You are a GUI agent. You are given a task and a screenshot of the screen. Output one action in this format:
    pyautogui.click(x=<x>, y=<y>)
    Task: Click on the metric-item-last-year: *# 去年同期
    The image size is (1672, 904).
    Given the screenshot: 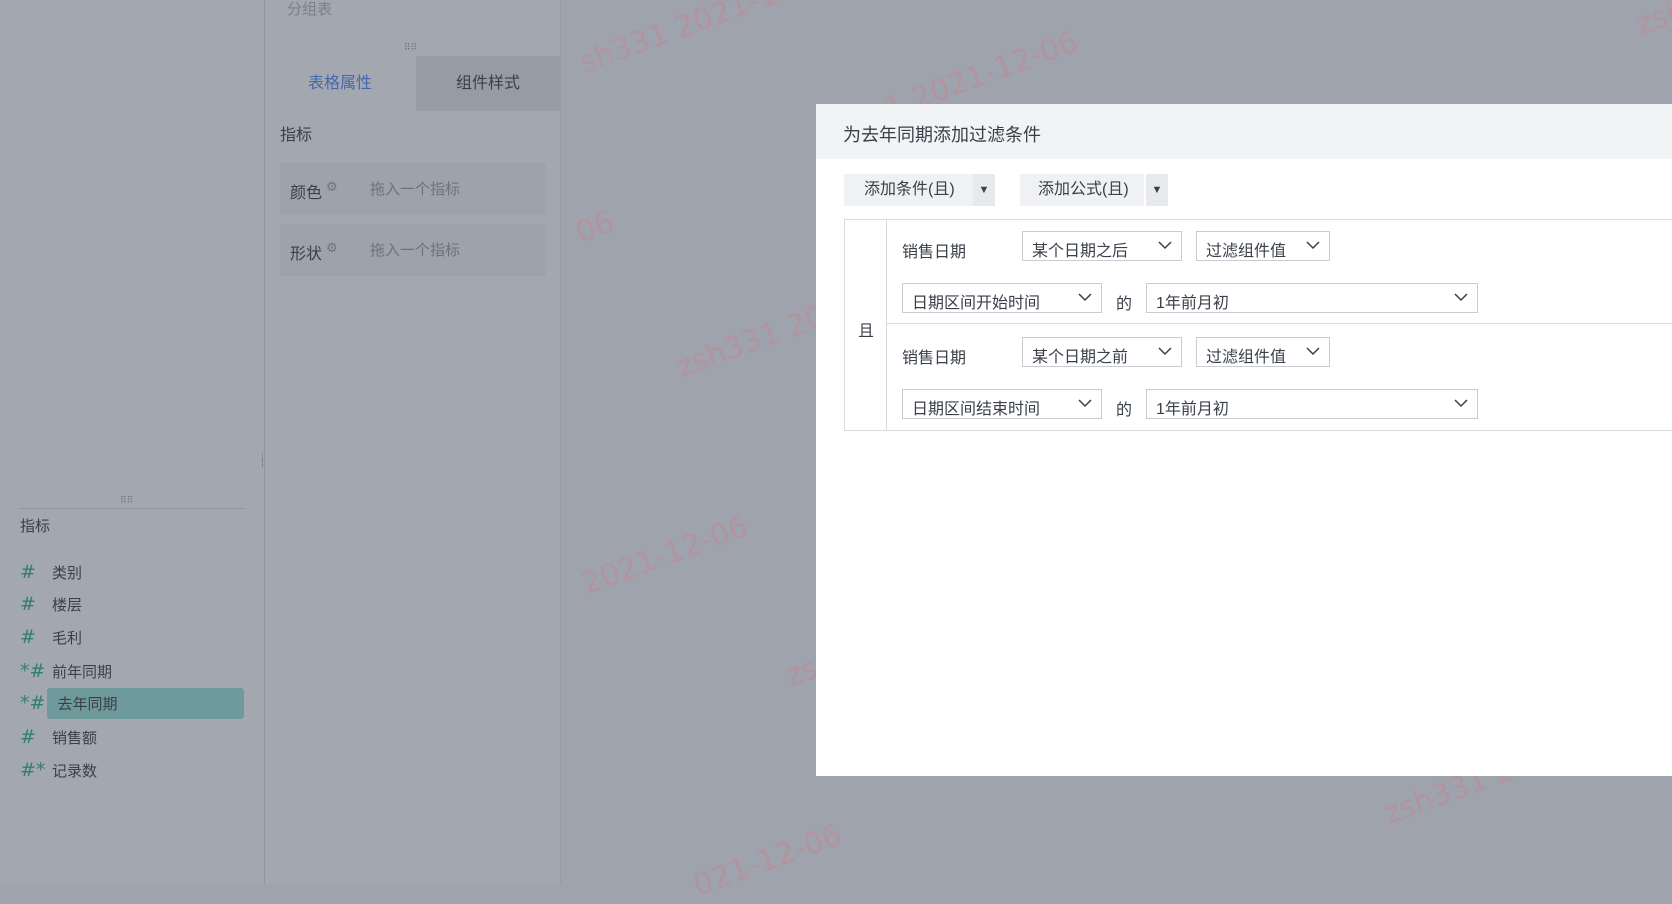 What is the action you would take?
    pyautogui.click(x=132, y=703)
    